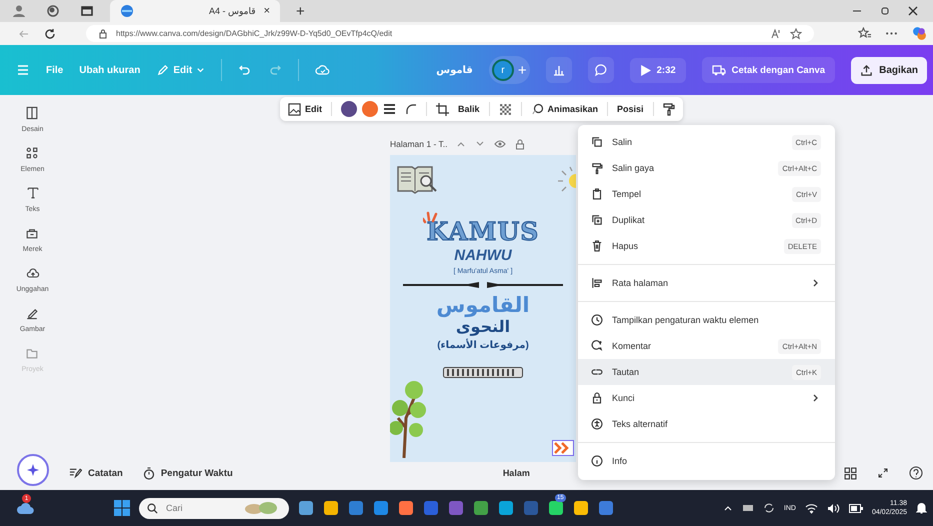 The image size is (933, 526). I want to click on url-text: https://www.canva.com/design/DAGbhiC_Jrk/z99W-D-Yq5d0_OEvTfp4cQ/edit, so click(254, 33).